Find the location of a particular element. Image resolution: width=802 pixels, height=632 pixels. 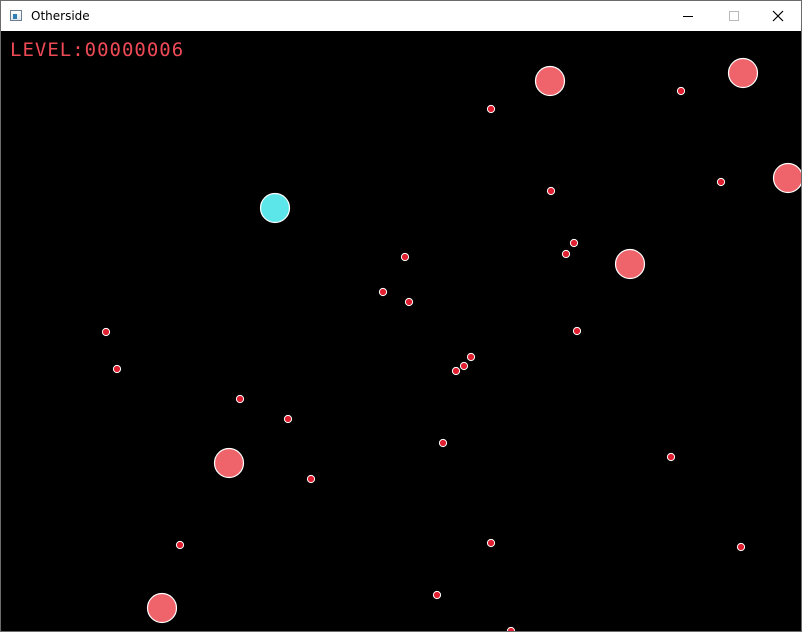

level-label: LEVEL: is located at coordinates (47, 50).